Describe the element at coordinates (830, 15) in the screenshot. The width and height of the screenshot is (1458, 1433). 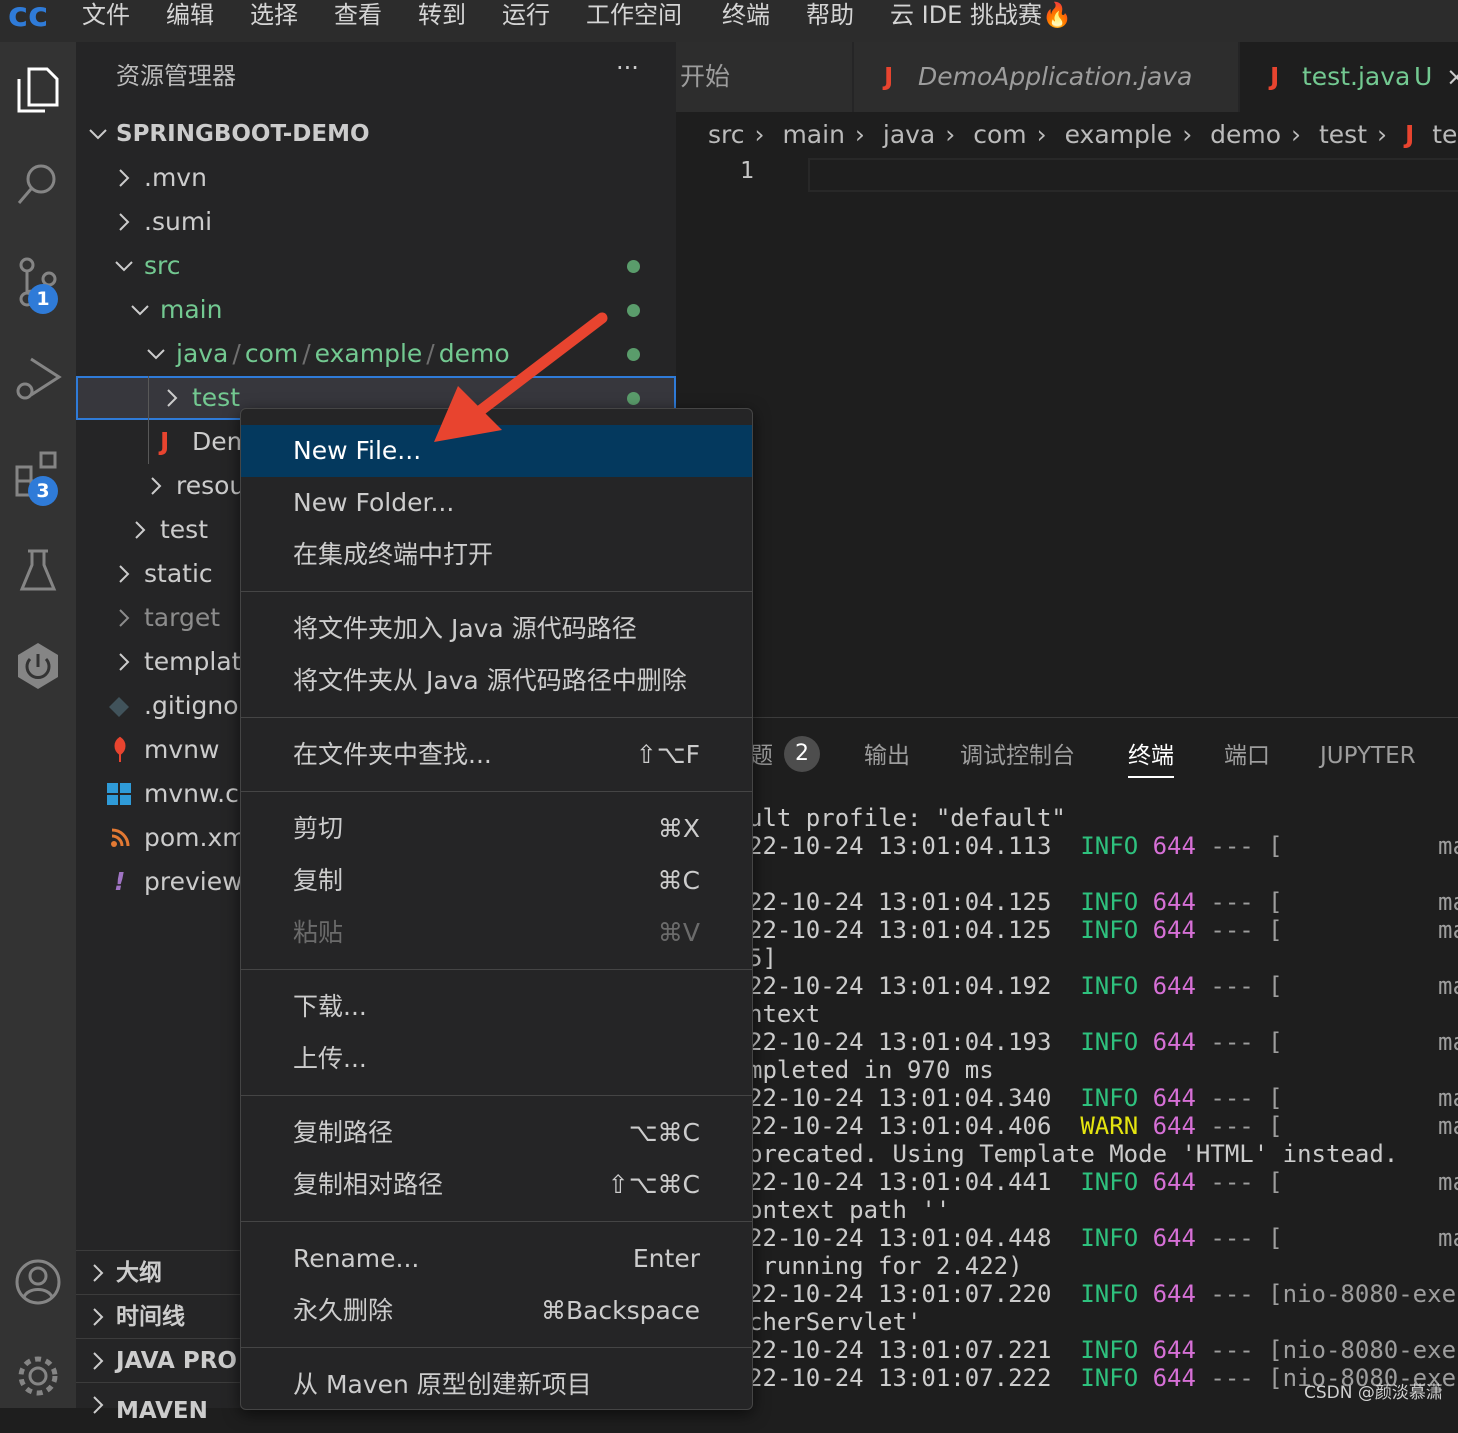
I see `menu-help: 帮助` at that location.